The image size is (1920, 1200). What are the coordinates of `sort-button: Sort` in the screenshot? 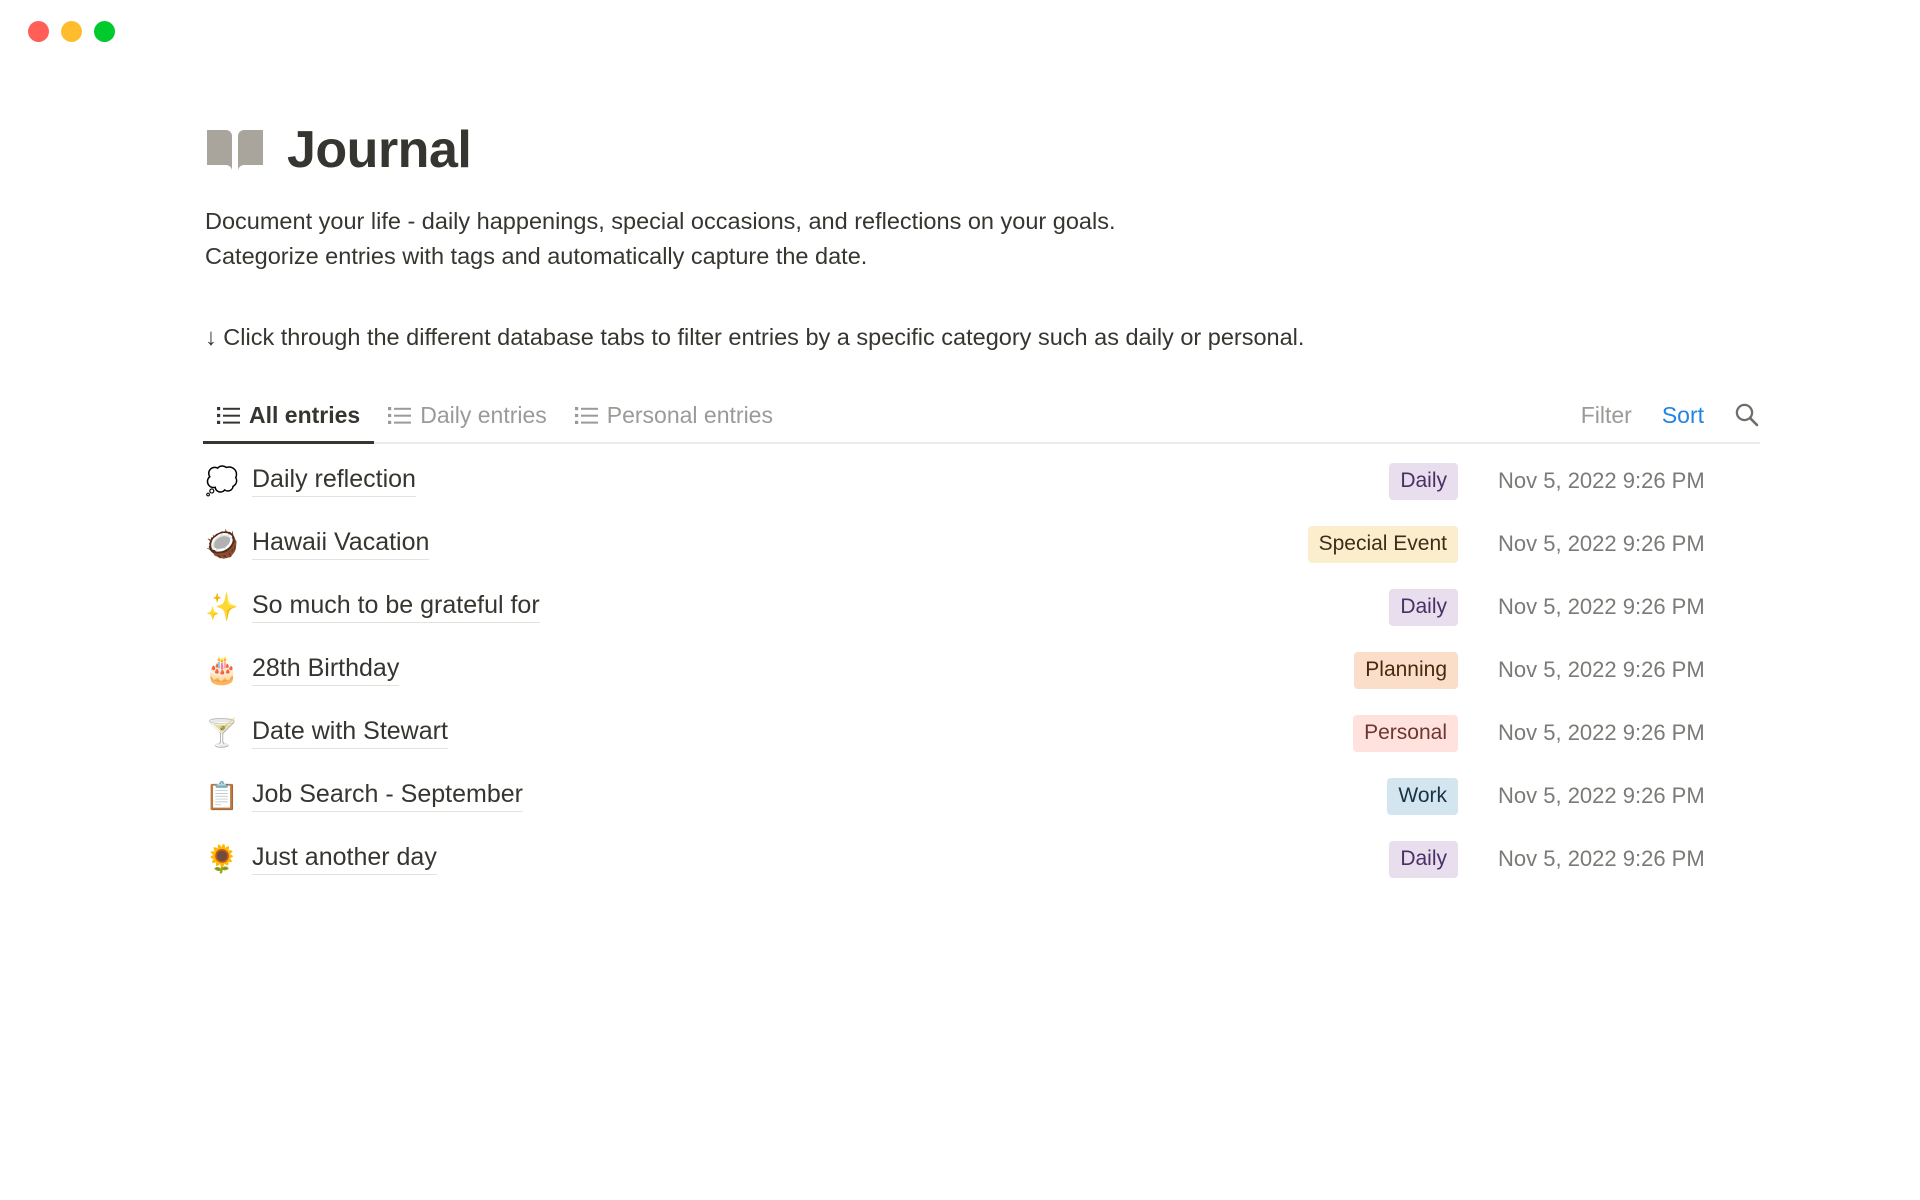 It's located at (1683, 415).